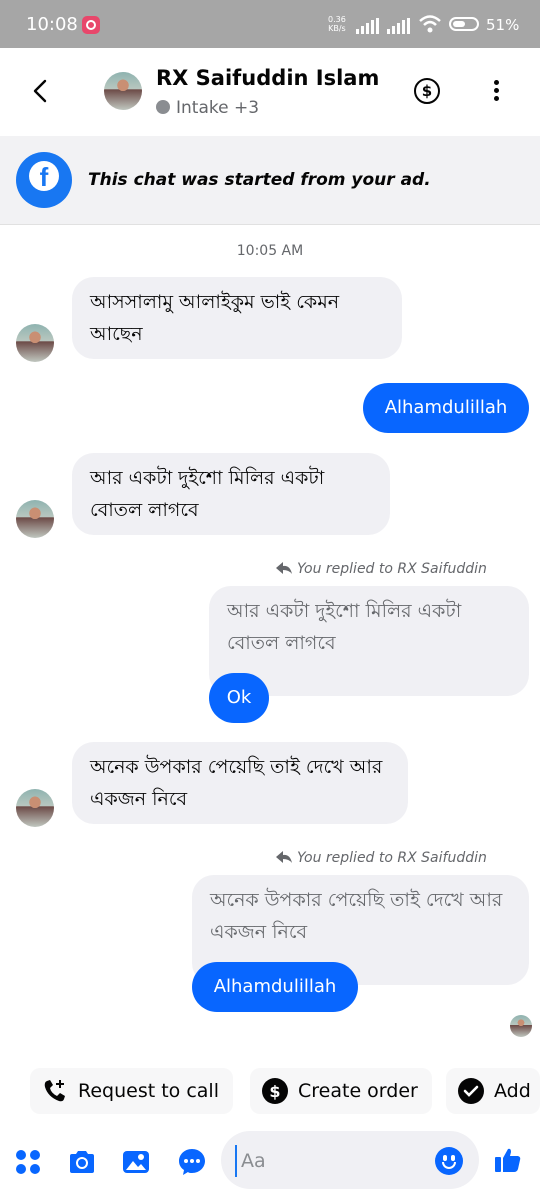 Image resolution: width=540 pixels, height=1200 pixels. Describe the element at coordinates (82, 1162) in the screenshot. I see `camera-icon` at that location.